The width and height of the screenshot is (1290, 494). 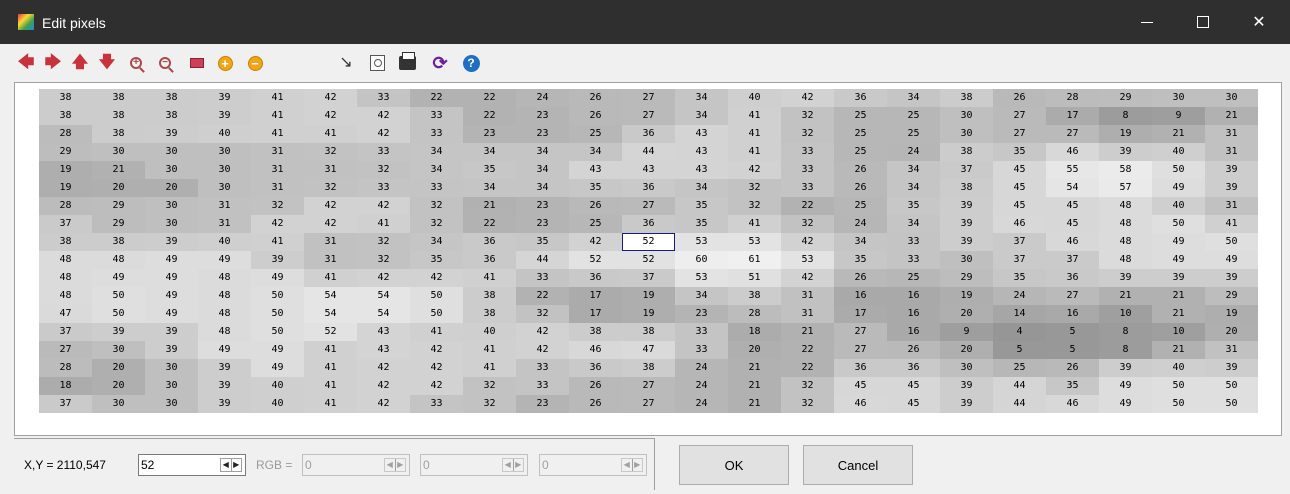 What do you see at coordinates (176, 465) in the screenshot?
I see `pixel-value-input` at bounding box center [176, 465].